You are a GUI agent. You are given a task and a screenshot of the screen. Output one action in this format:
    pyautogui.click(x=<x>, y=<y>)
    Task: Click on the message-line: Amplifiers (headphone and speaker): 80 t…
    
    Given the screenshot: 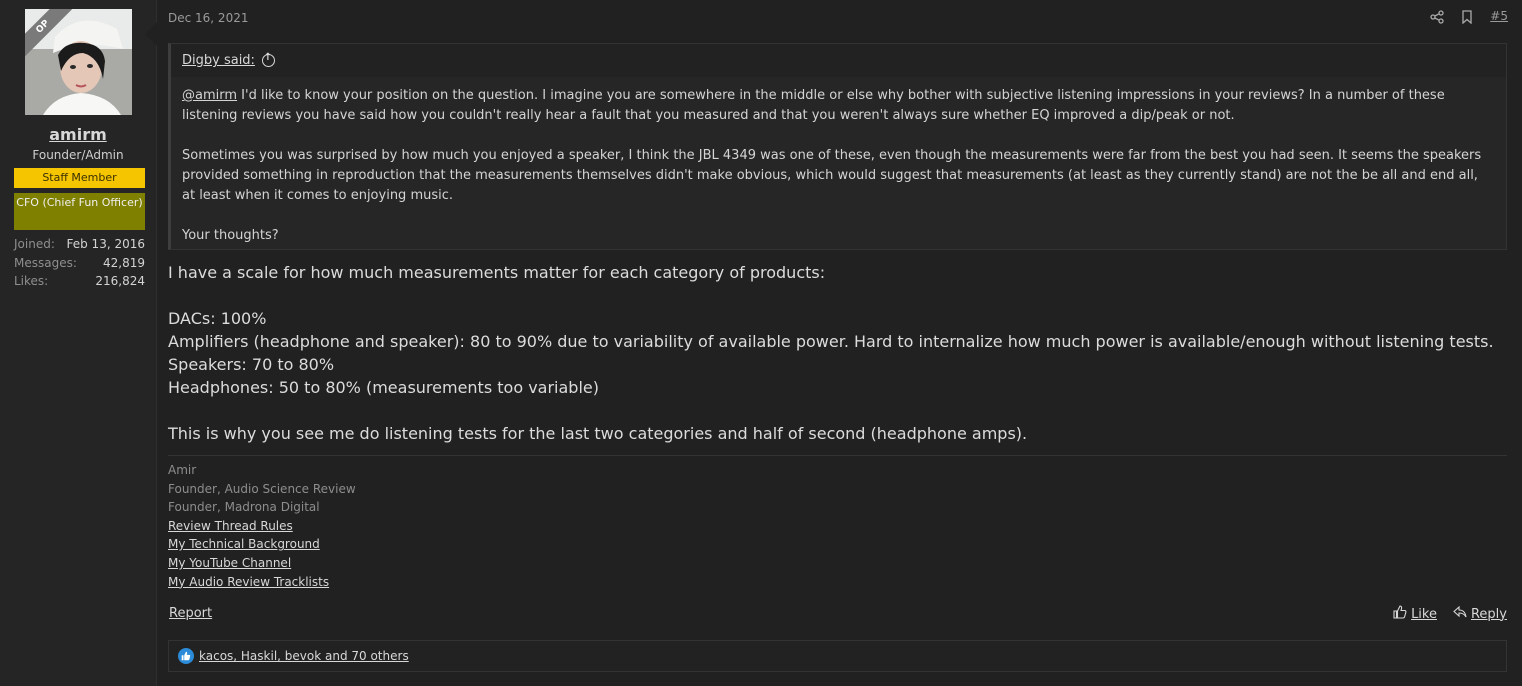 What is the action you would take?
    pyautogui.click(x=831, y=341)
    